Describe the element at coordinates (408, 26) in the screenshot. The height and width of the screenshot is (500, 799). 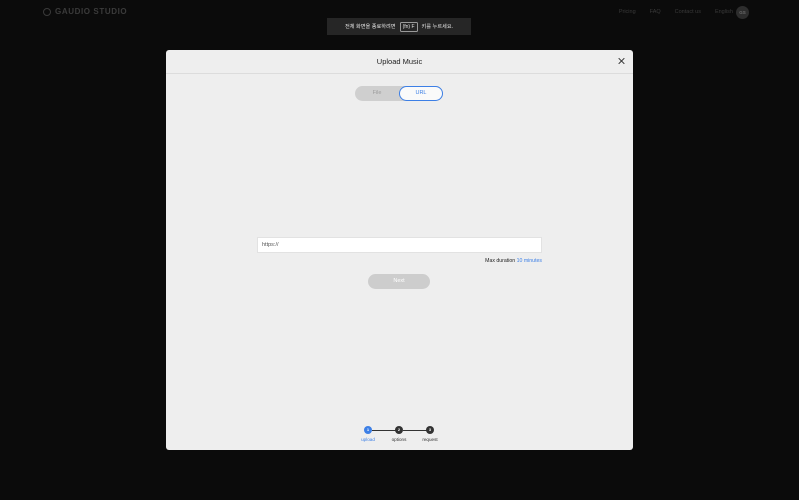
I see `toast-key: (fn) F` at that location.